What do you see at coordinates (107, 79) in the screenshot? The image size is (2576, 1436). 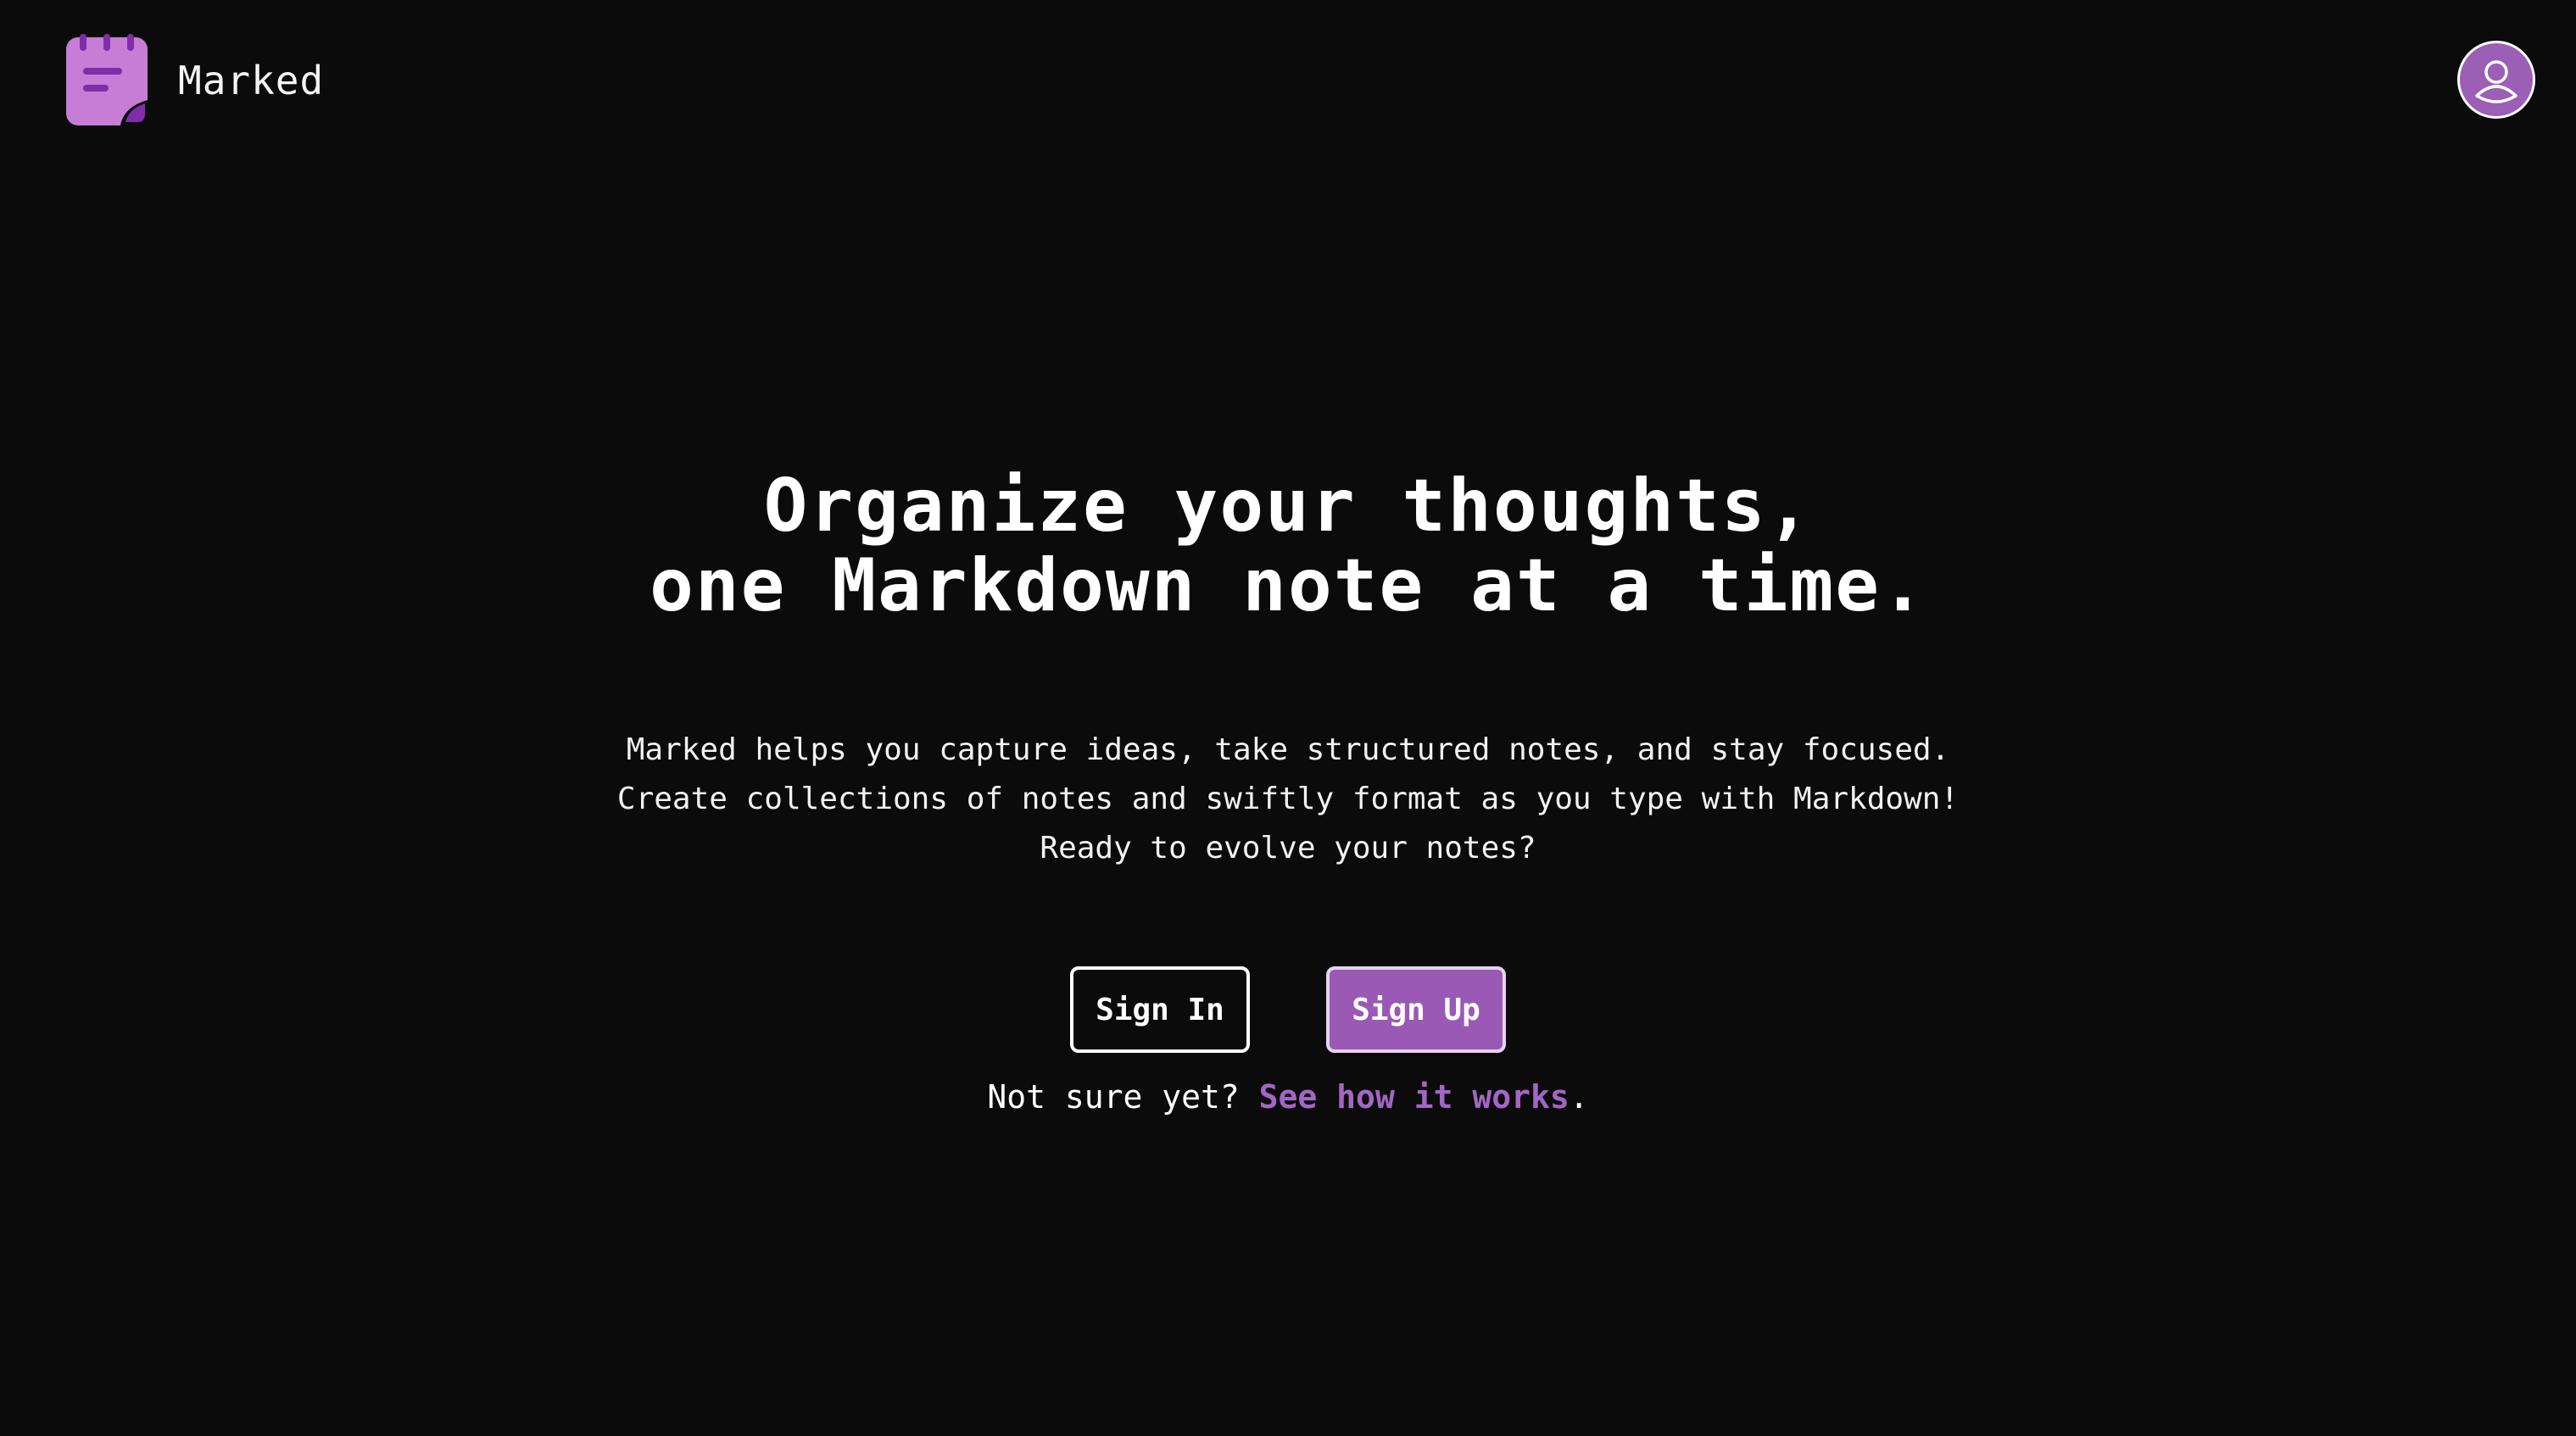 I see `notepad-icon` at bounding box center [107, 79].